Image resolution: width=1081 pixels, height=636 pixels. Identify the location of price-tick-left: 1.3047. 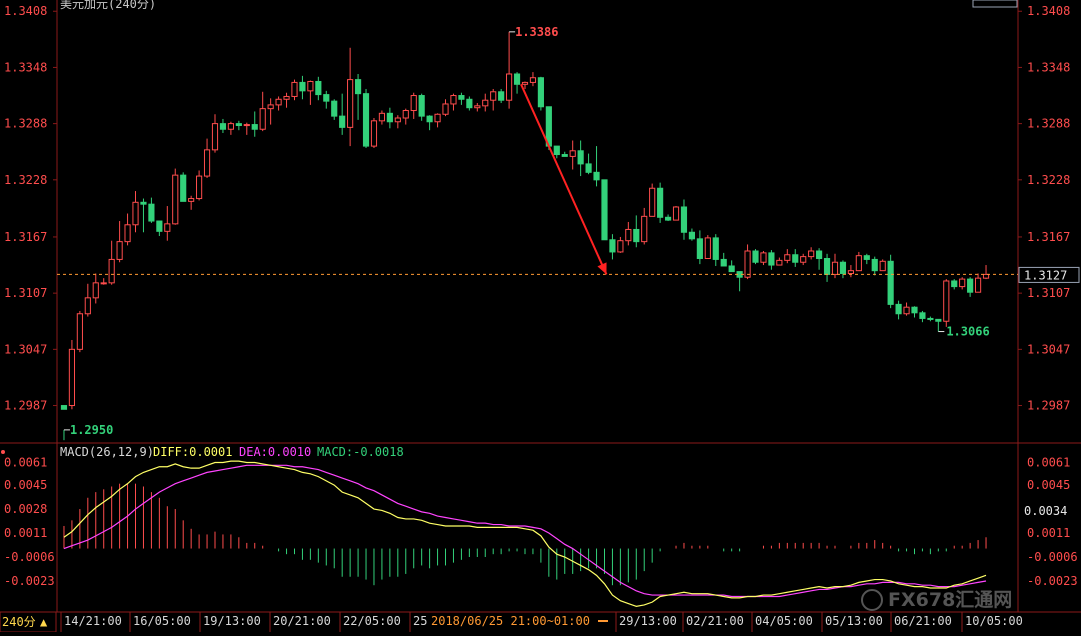
(25, 349).